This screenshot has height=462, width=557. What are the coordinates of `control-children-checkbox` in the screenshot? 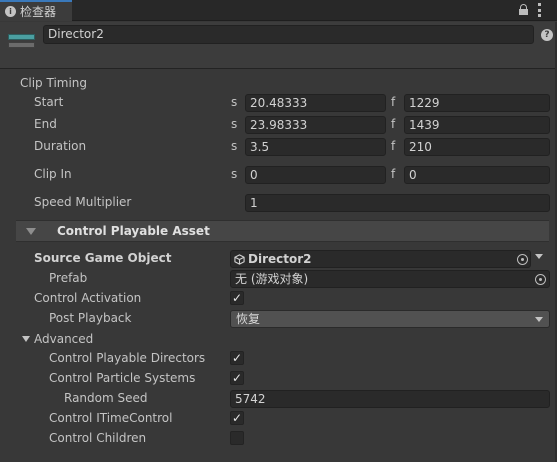 It's located at (237, 438).